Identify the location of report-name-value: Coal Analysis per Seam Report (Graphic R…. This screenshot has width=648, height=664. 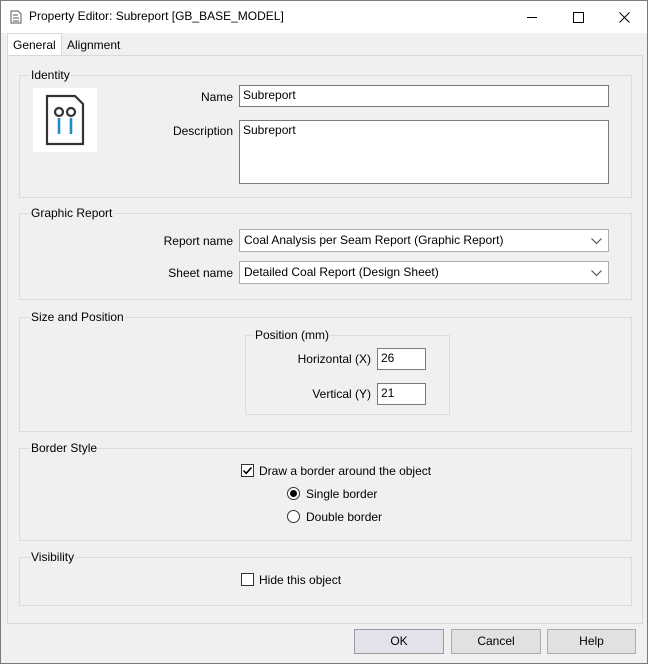
(374, 240).